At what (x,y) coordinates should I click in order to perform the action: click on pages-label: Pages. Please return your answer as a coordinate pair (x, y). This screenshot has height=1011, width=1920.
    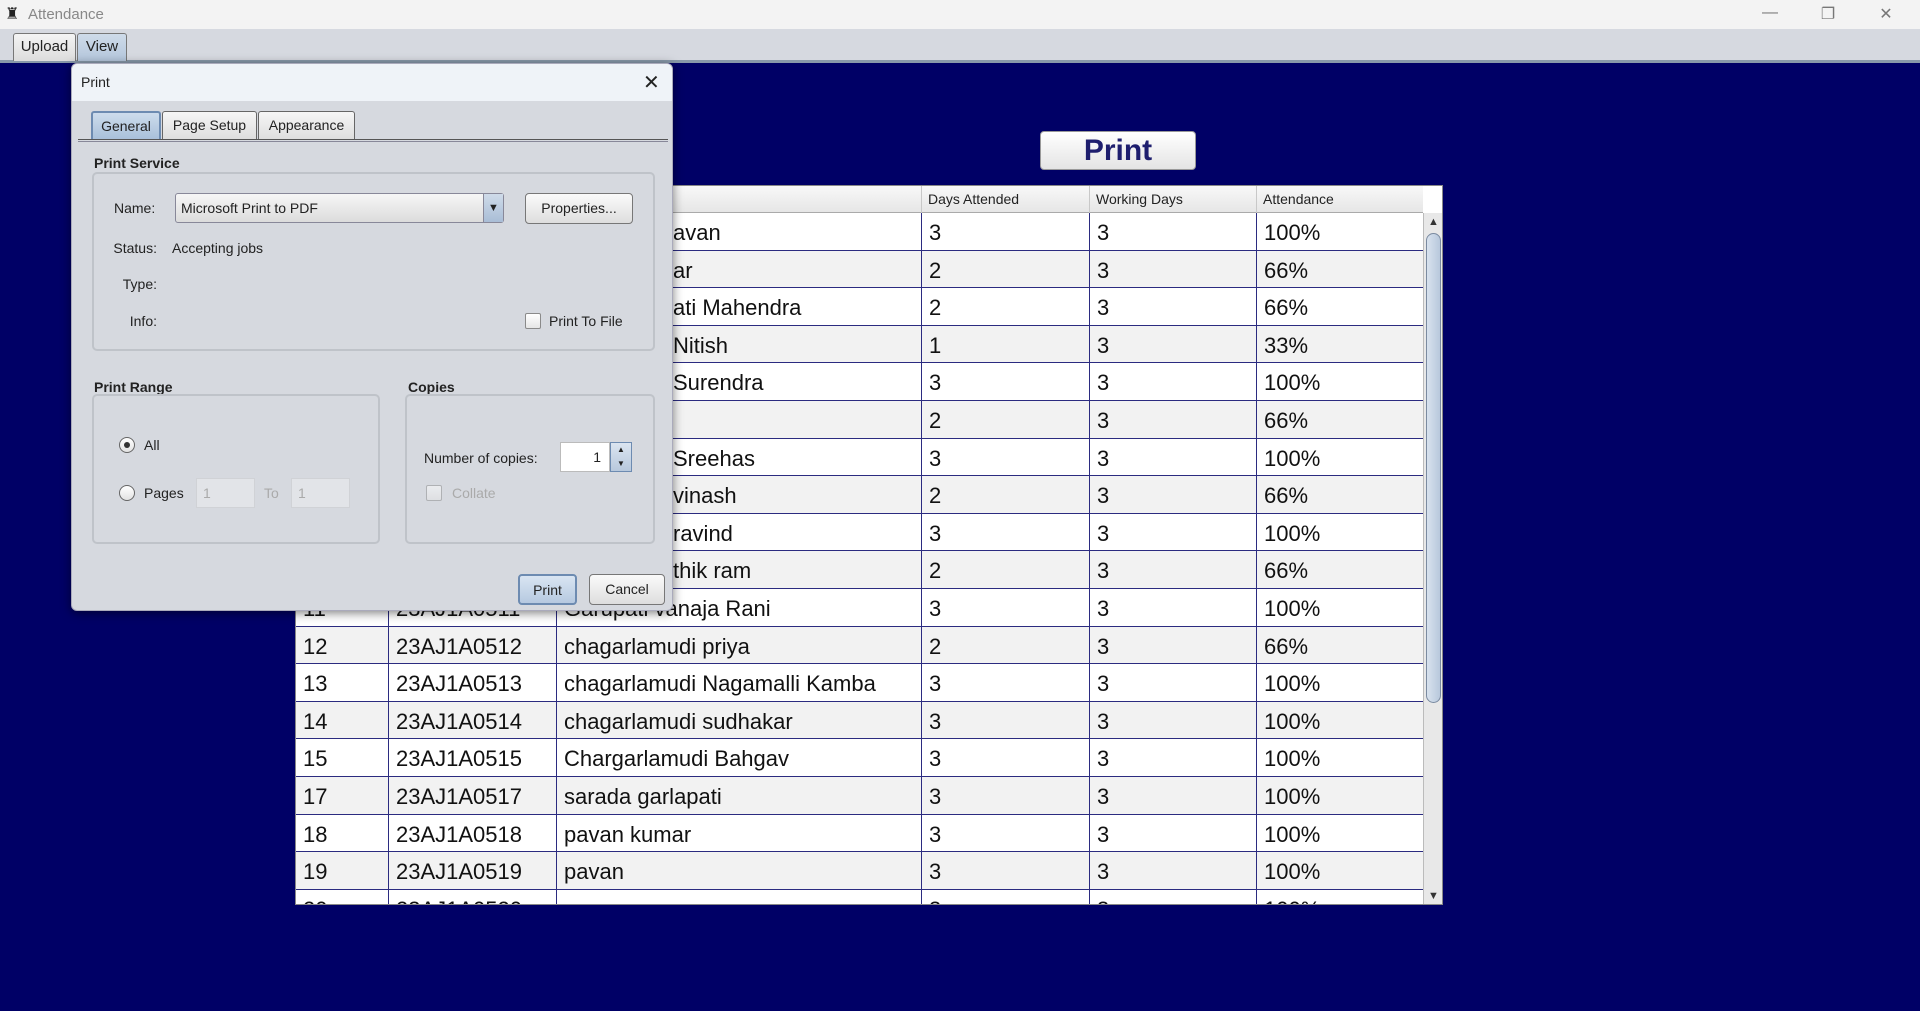
    Looking at the image, I should click on (164, 493).